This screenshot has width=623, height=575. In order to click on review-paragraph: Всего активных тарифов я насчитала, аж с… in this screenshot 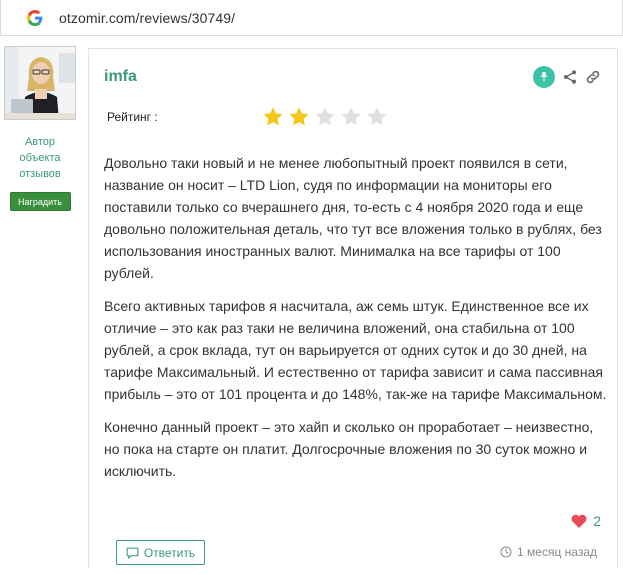, I will do `click(355, 350)`.